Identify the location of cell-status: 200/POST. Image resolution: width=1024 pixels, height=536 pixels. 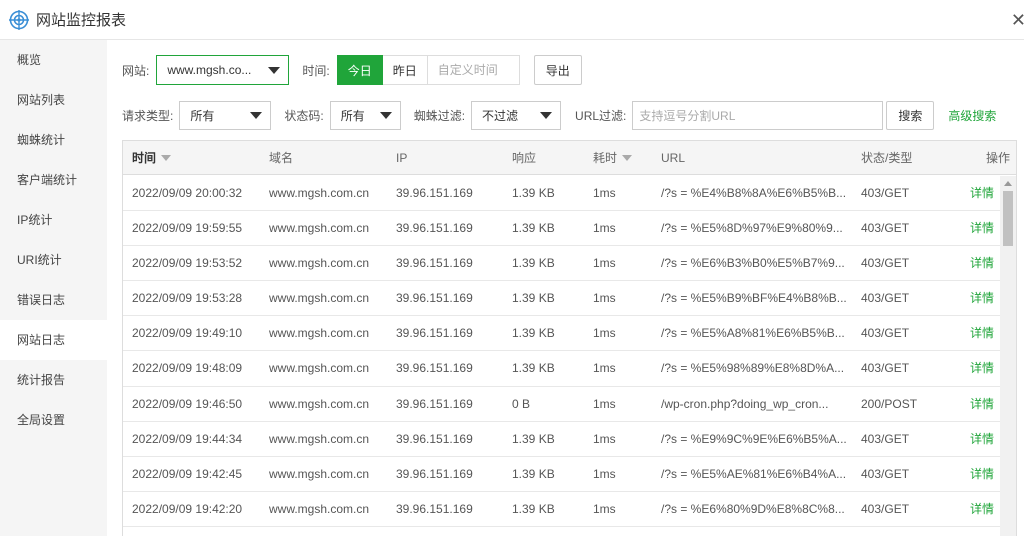
(889, 403).